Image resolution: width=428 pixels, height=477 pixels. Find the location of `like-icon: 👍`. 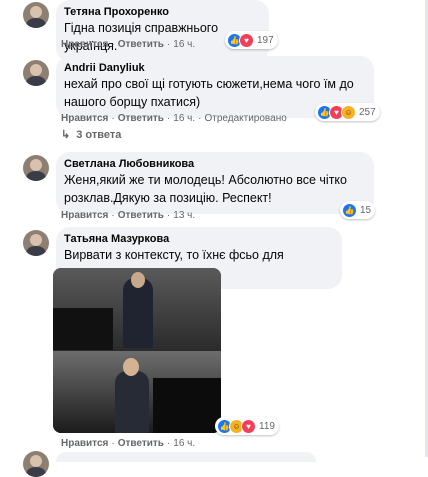

like-icon: 👍 is located at coordinates (349, 210).